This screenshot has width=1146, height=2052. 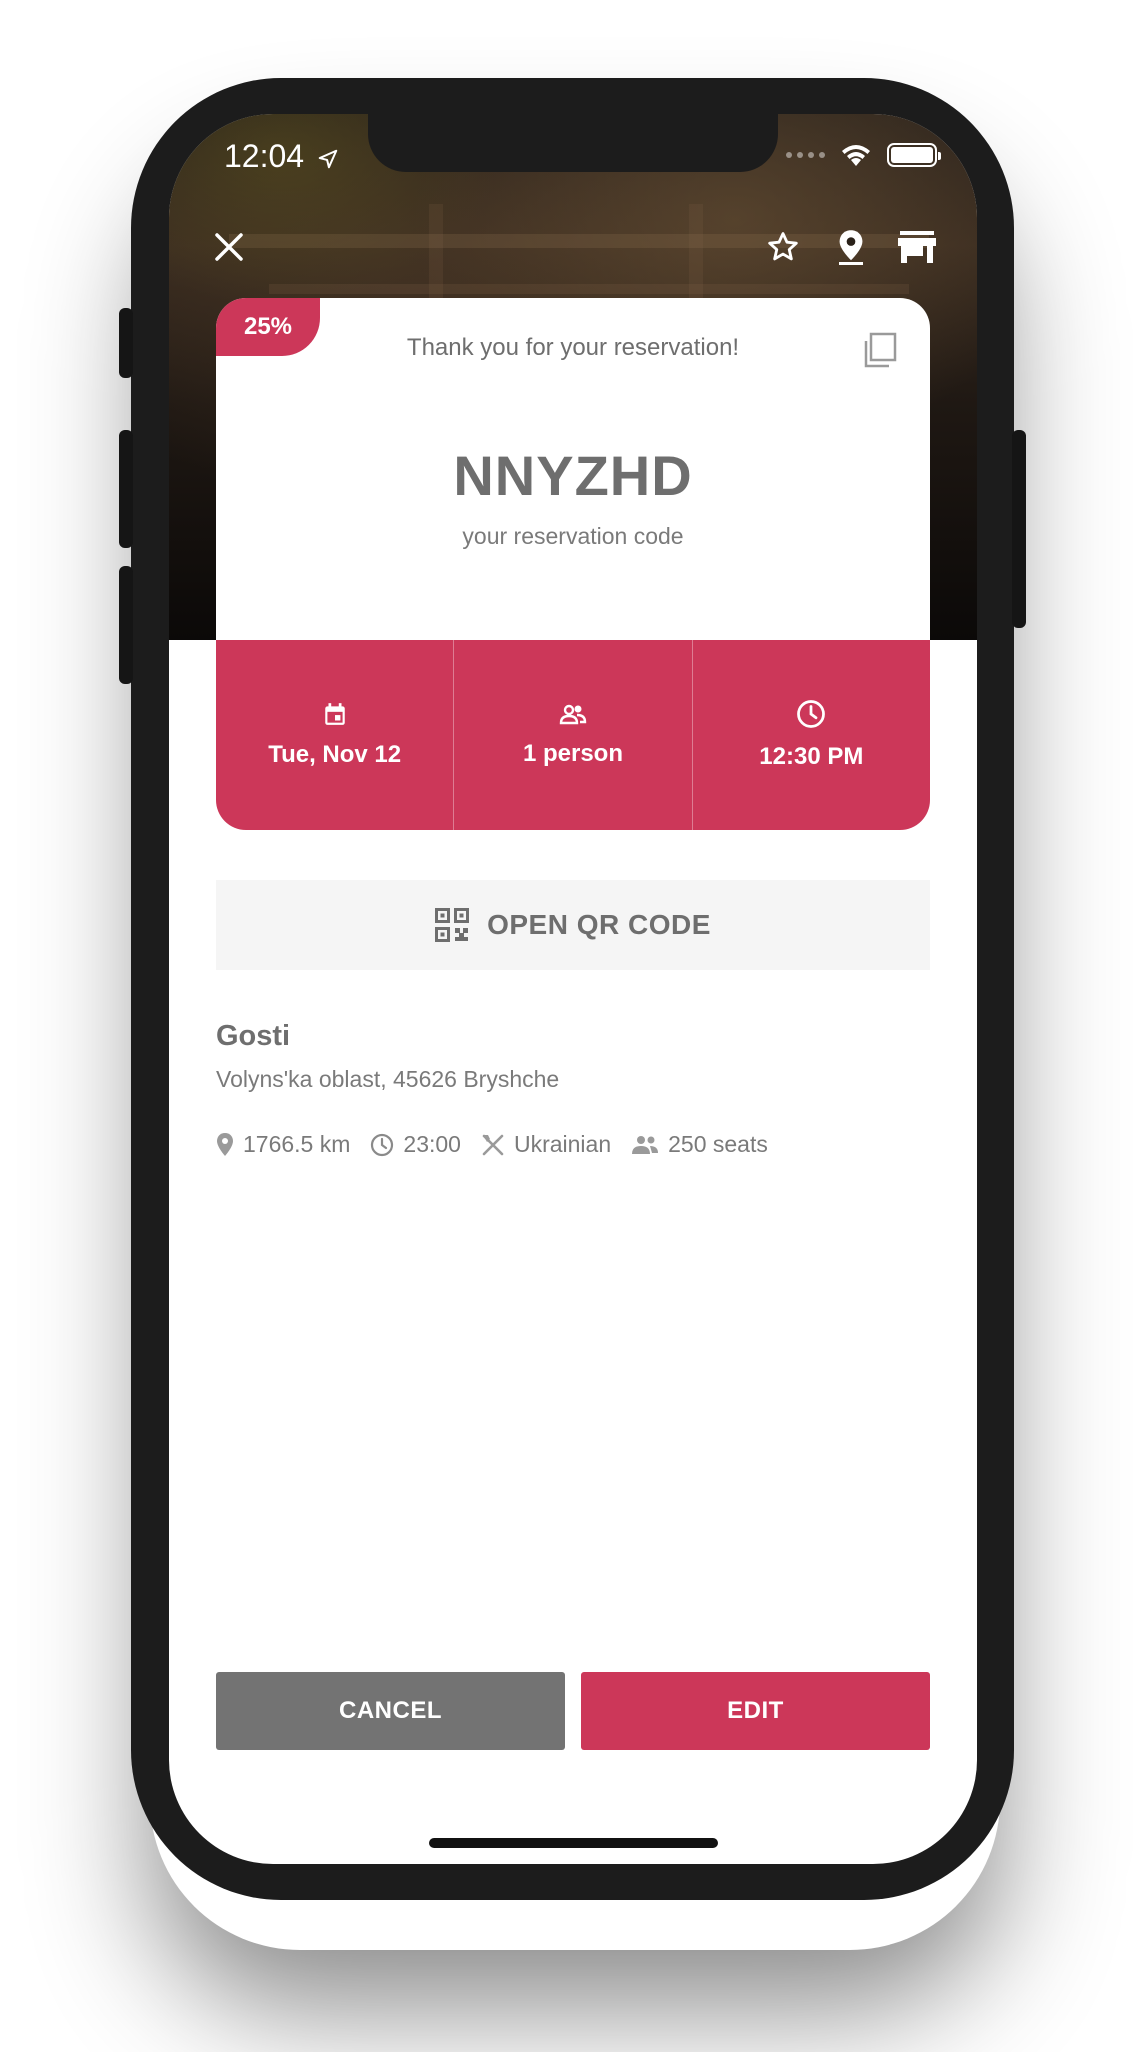 What do you see at coordinates (573, 347) in the screenshot?
I see `thank-you-message: Thank you for your reservation!` at bounding box center [573, 347].